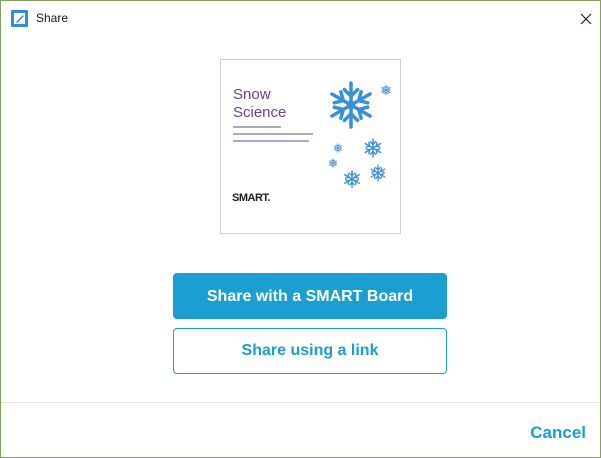 The height and width of the screenshot is (458, 601). Describe the element at coordinates (19, 18) in the screenshot. I see `smart-notebook-icon` at that location.